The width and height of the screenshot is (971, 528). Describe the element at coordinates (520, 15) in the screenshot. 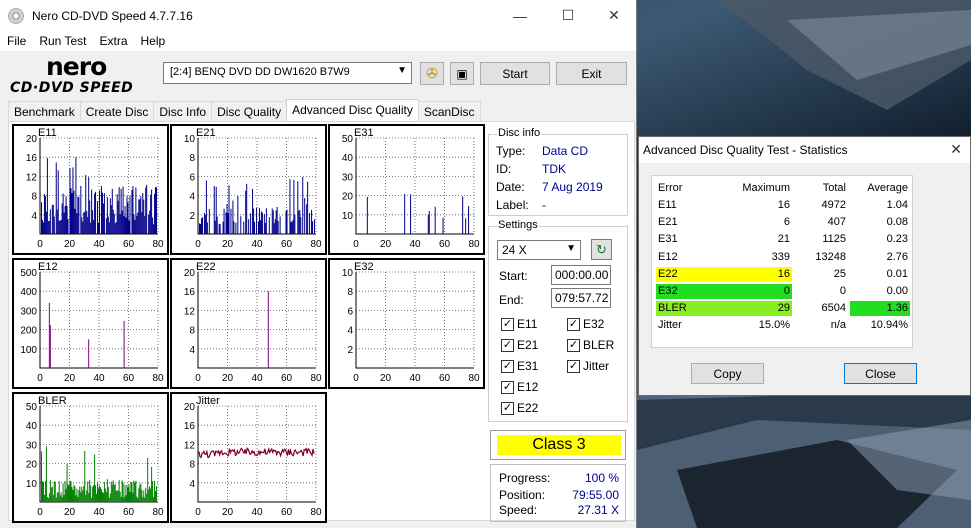

I see `minimize-button: —` at that location.